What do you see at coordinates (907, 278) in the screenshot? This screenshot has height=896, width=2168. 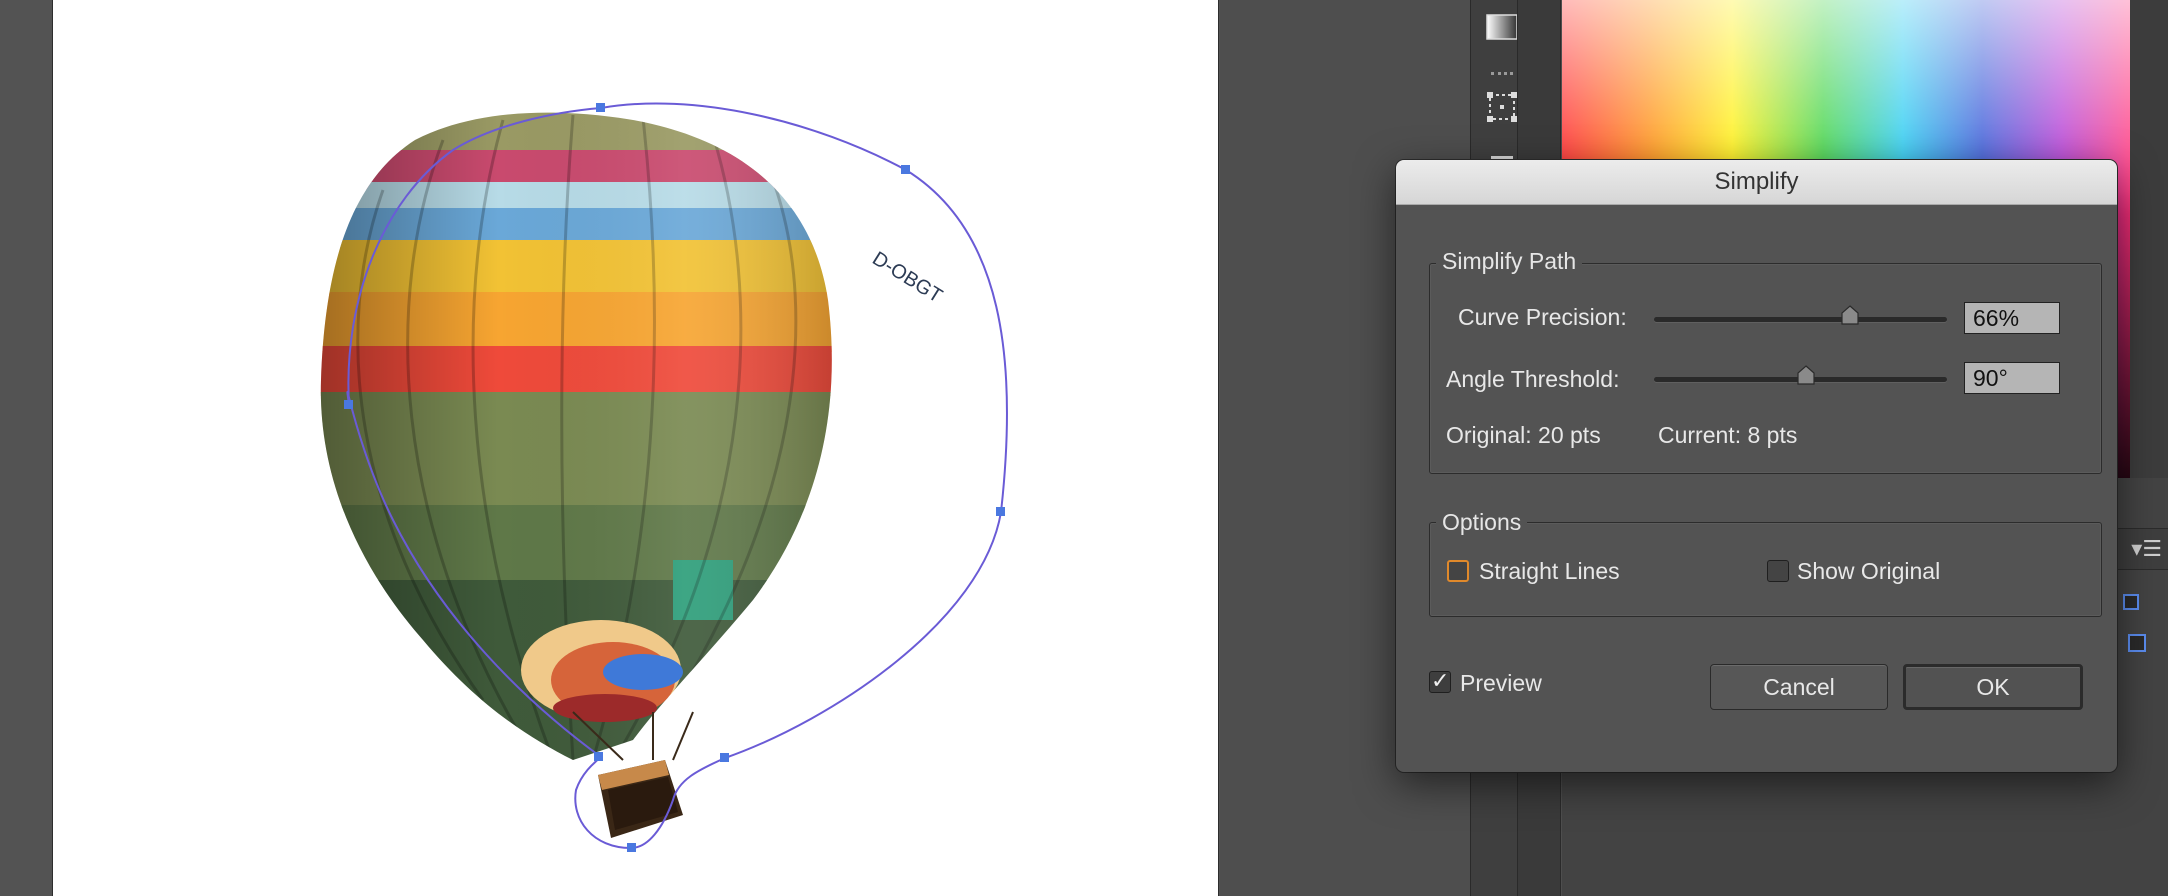 I see `balloon-registration-text: D-OBGT` at bounding box center [907, 278].